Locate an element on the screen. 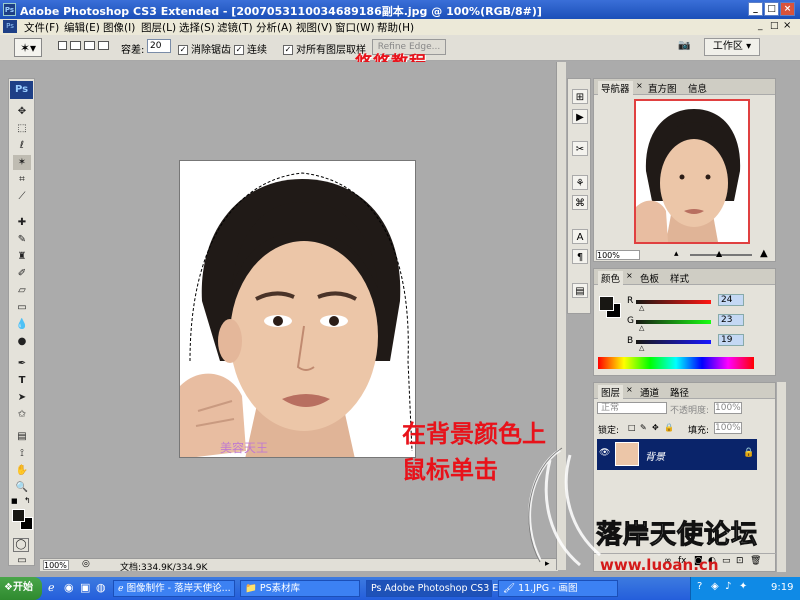 The image size is (800, 600). doc-minimize-button: _ is located at coordinates (760, 26).